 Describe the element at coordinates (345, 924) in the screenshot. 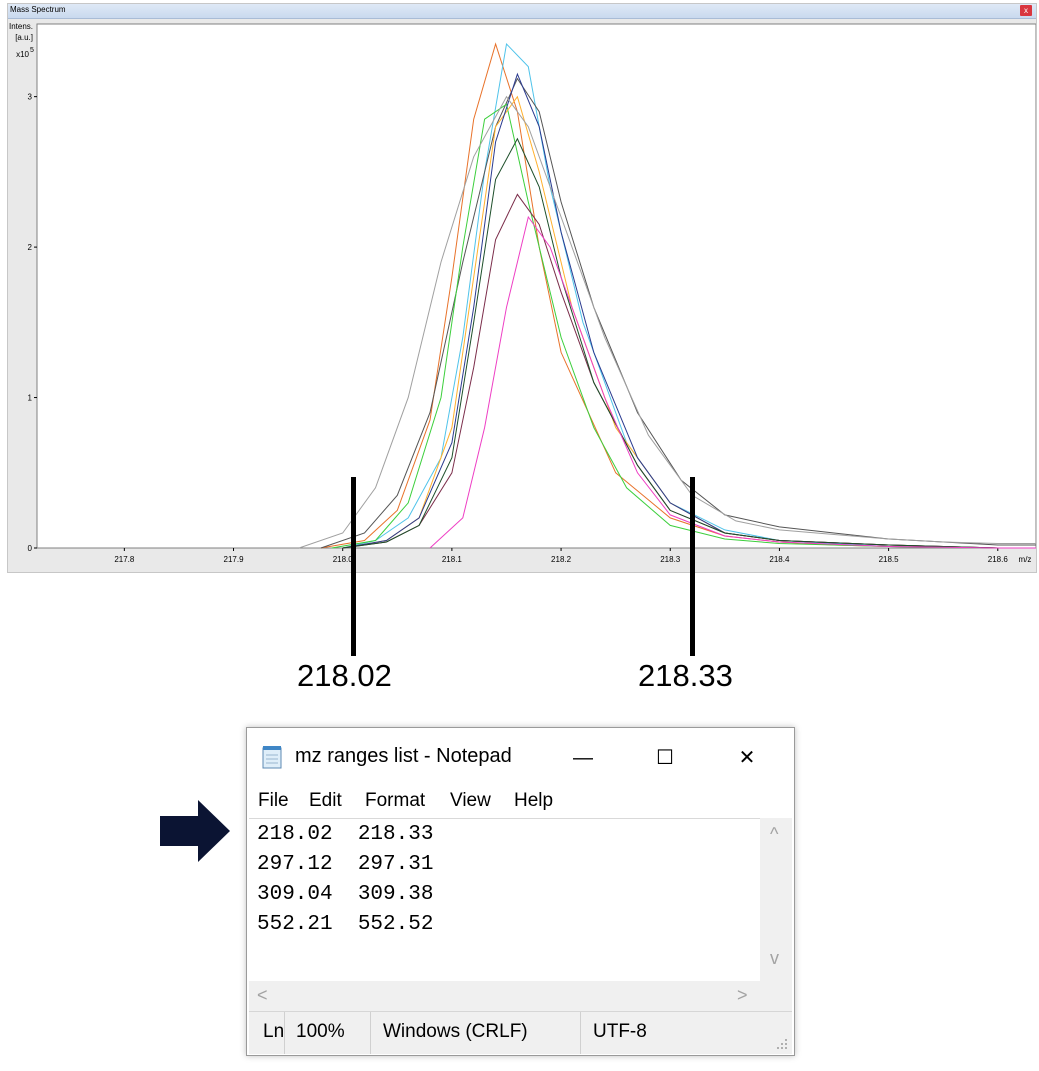

I see `text-line: 552.21 552.52` at that location.